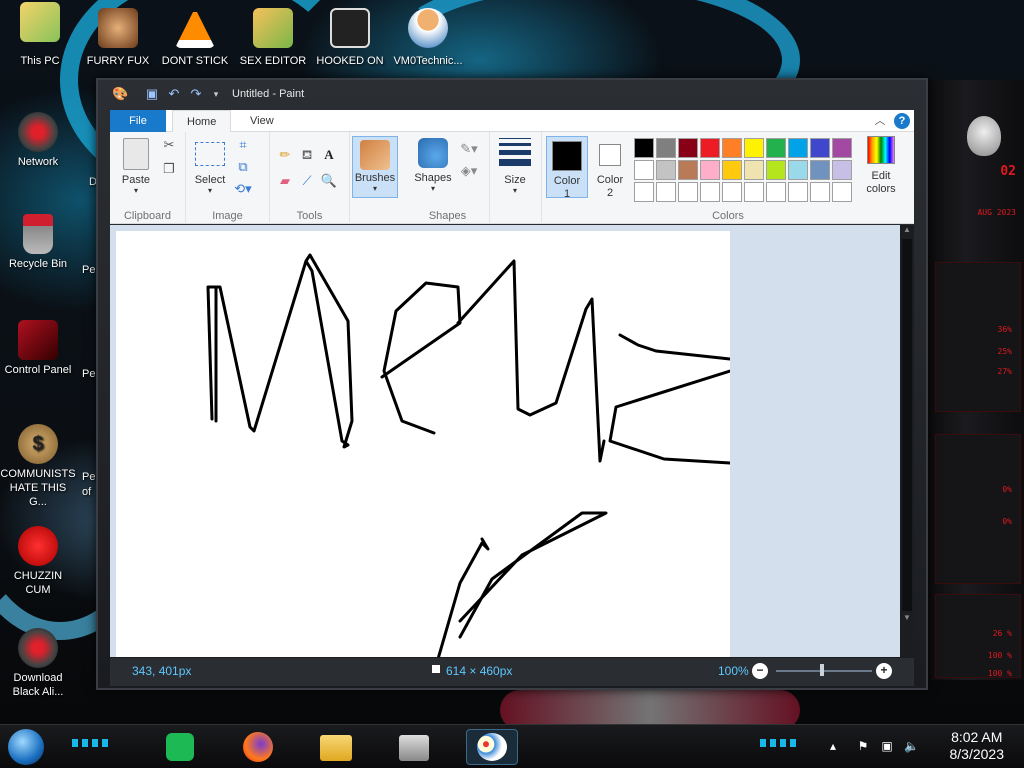 This screenshot has width=1024, height=768. What do you see at coordinates (881, 166) in the screenshot?
I see `edit-colors-button: Edit colors` at bounding box center [881, 166].